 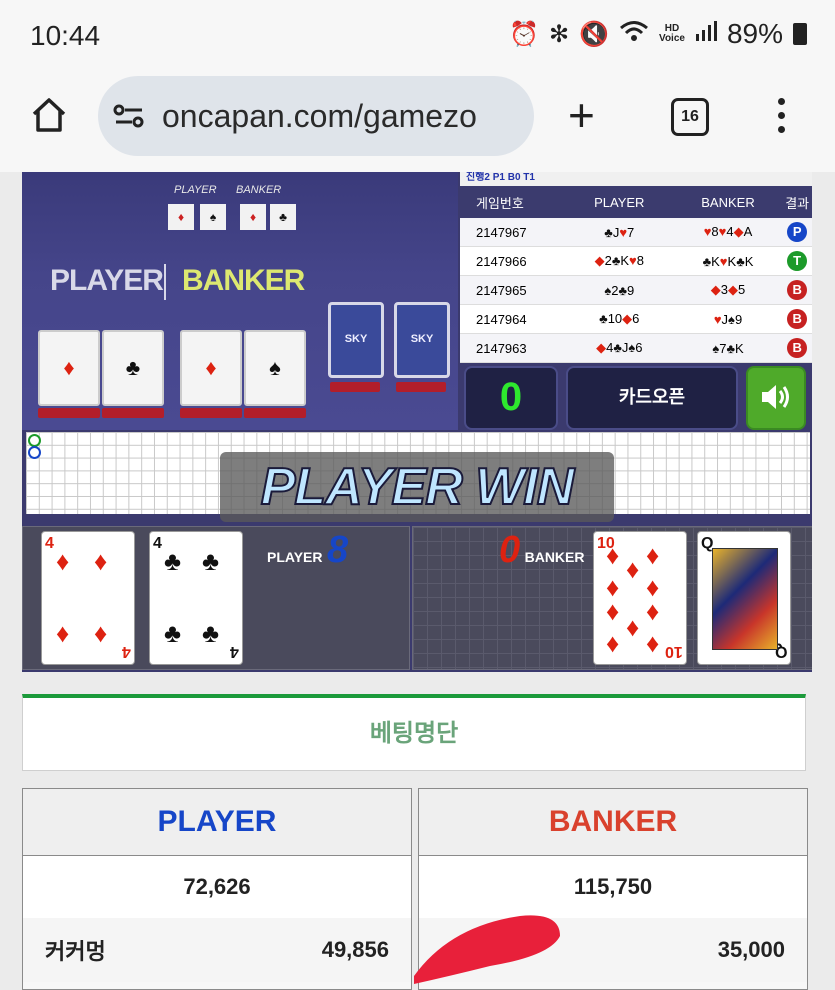 What do you see at coordinates (511, 398) in the screenshot?
I see `countdown-display: 0` at bounding box center [511, 398].